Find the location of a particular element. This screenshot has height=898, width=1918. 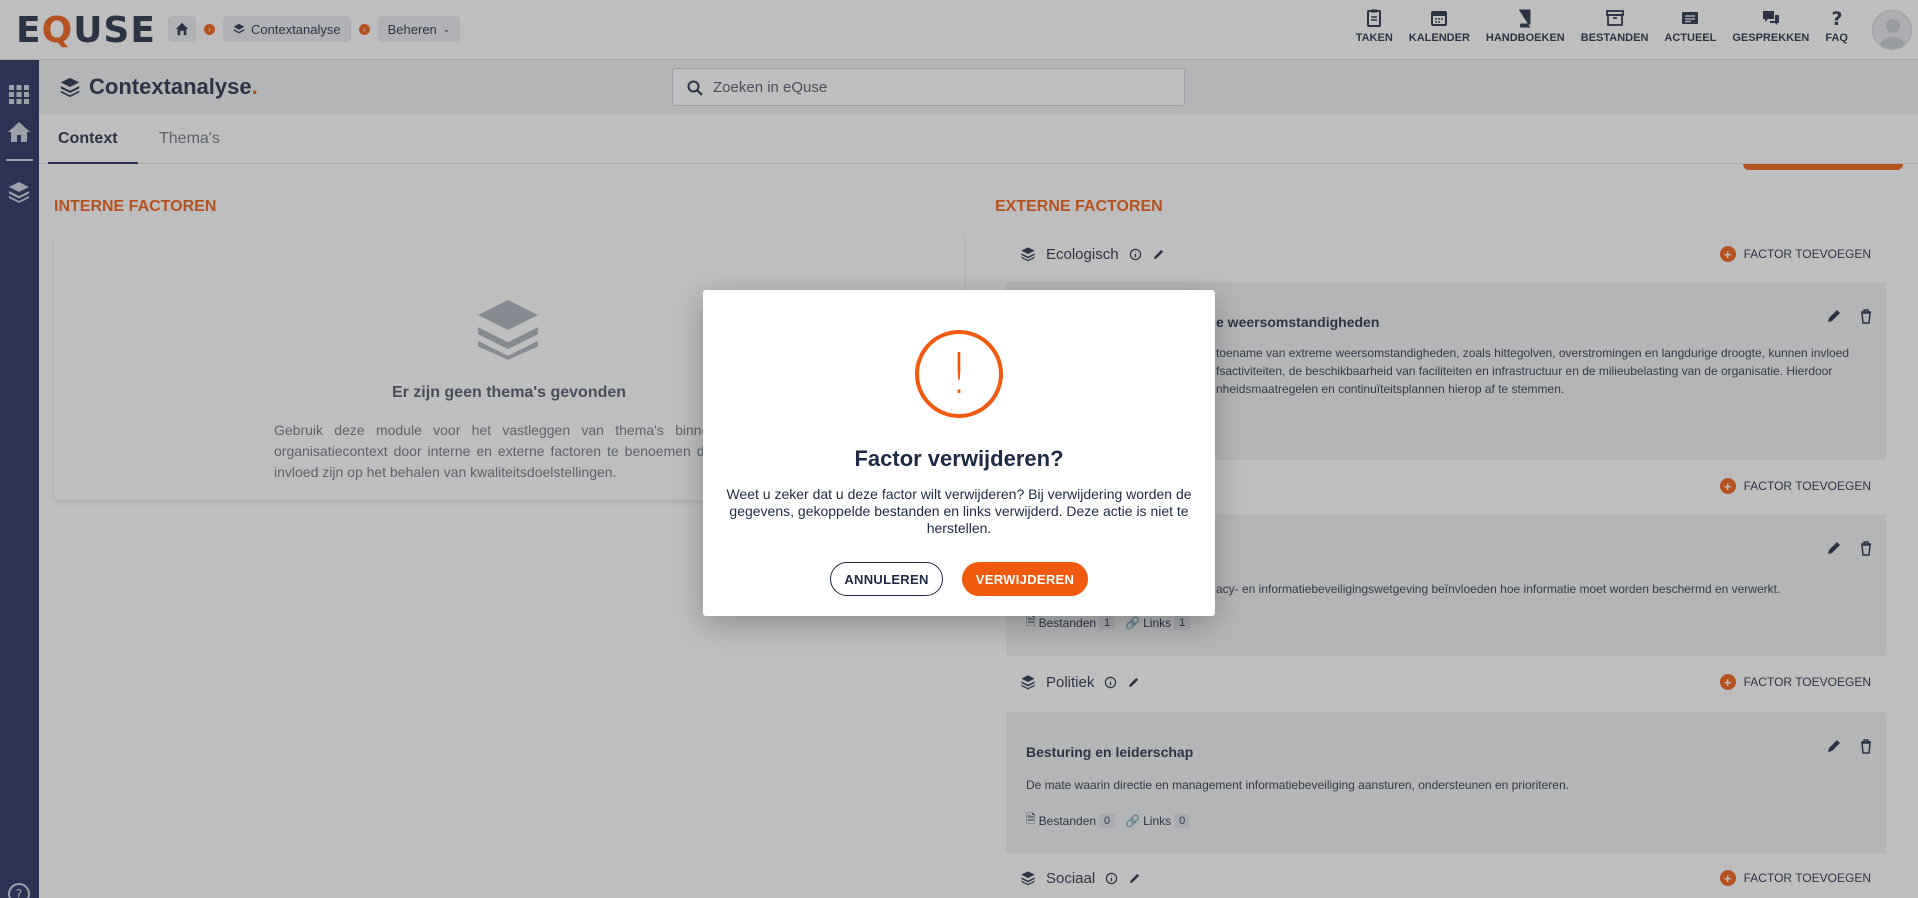

dialog-title: Factor verwijderen? is located at coordinates (959, 458).